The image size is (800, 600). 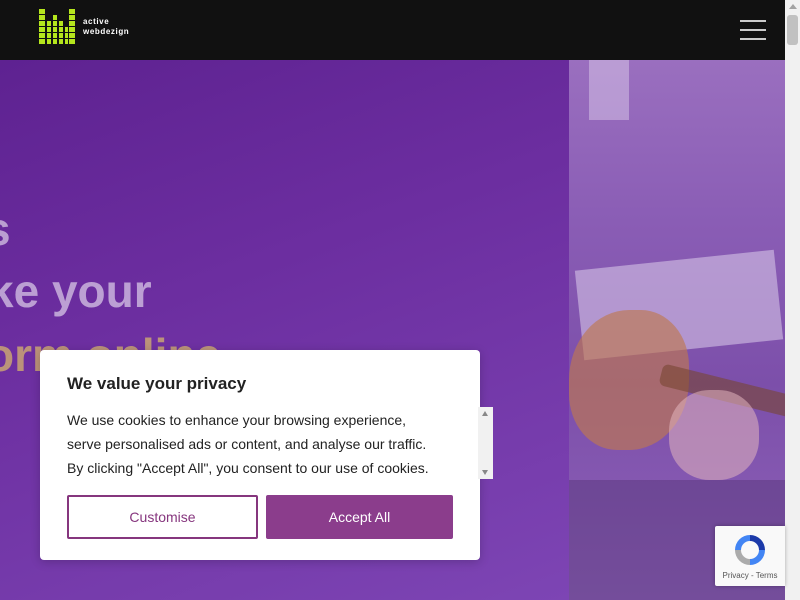 What do you see at coordinates (736, 575) in the screenshot?
I see `recaptcha-privacy-link: Privacy` at bounding box center [736, 575].